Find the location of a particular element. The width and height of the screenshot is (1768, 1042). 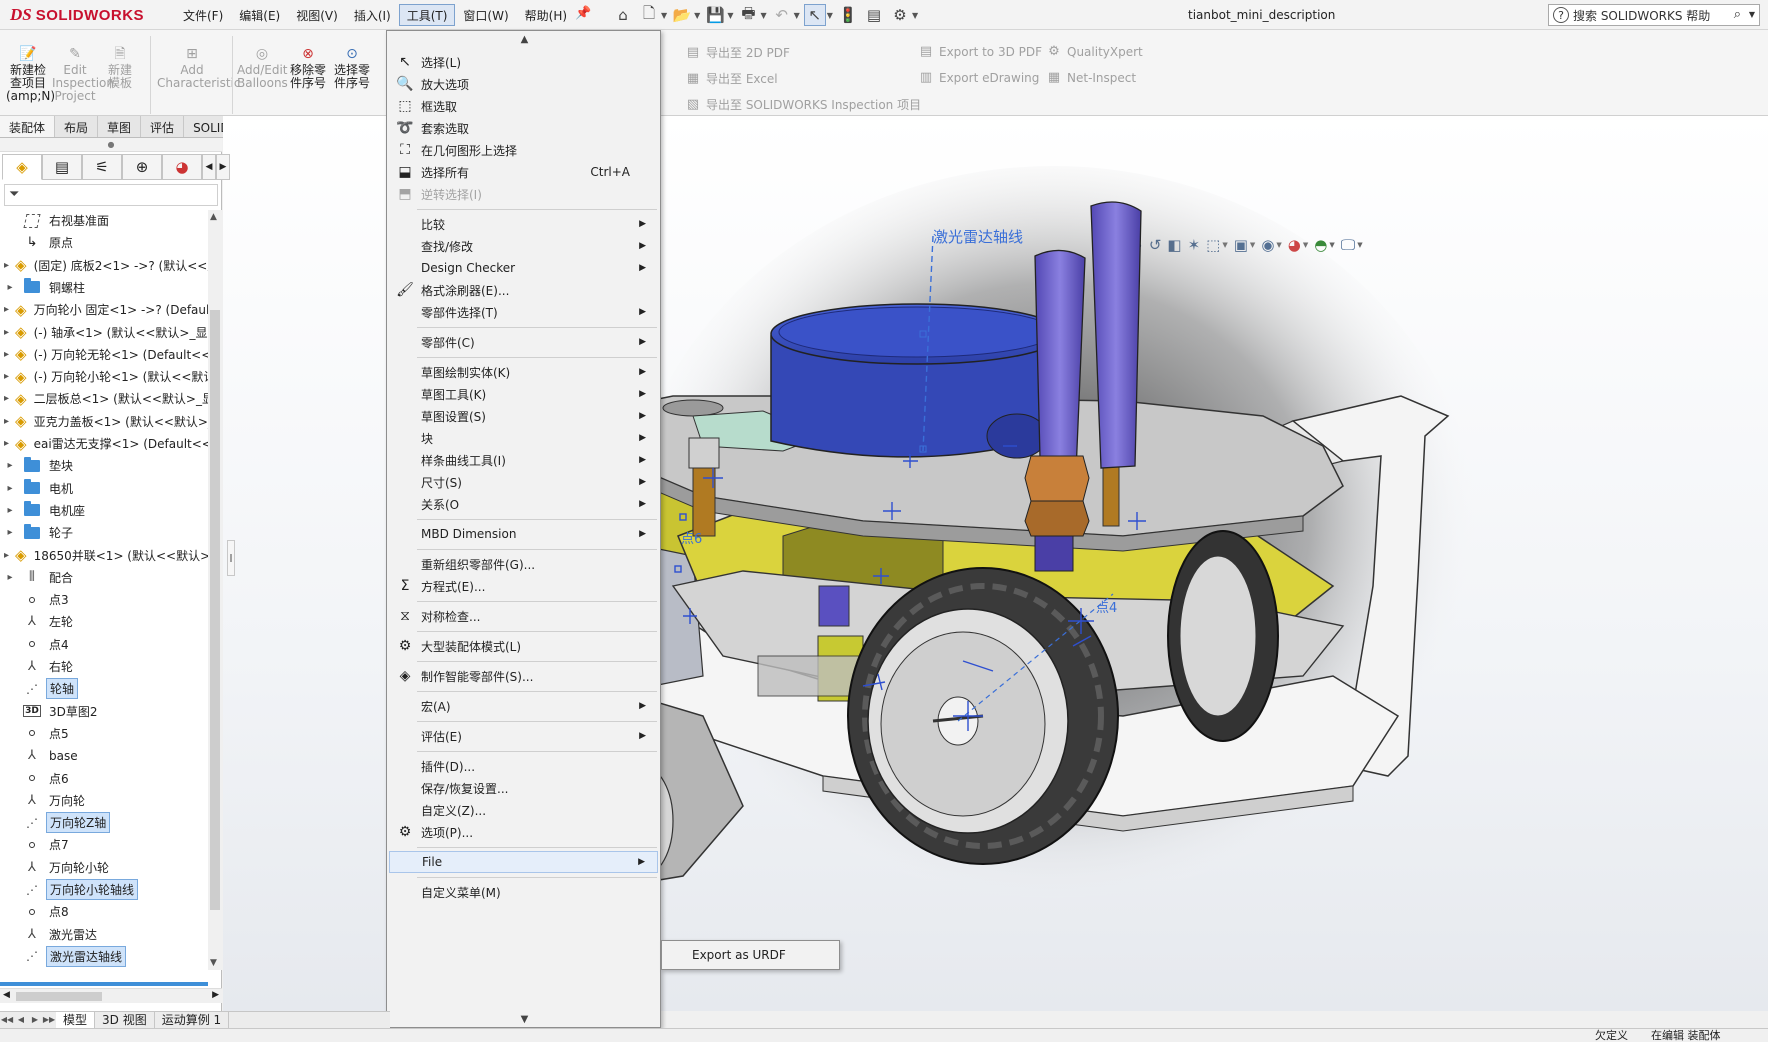

tree-item: 点7 is located at coordinates (104, 844).